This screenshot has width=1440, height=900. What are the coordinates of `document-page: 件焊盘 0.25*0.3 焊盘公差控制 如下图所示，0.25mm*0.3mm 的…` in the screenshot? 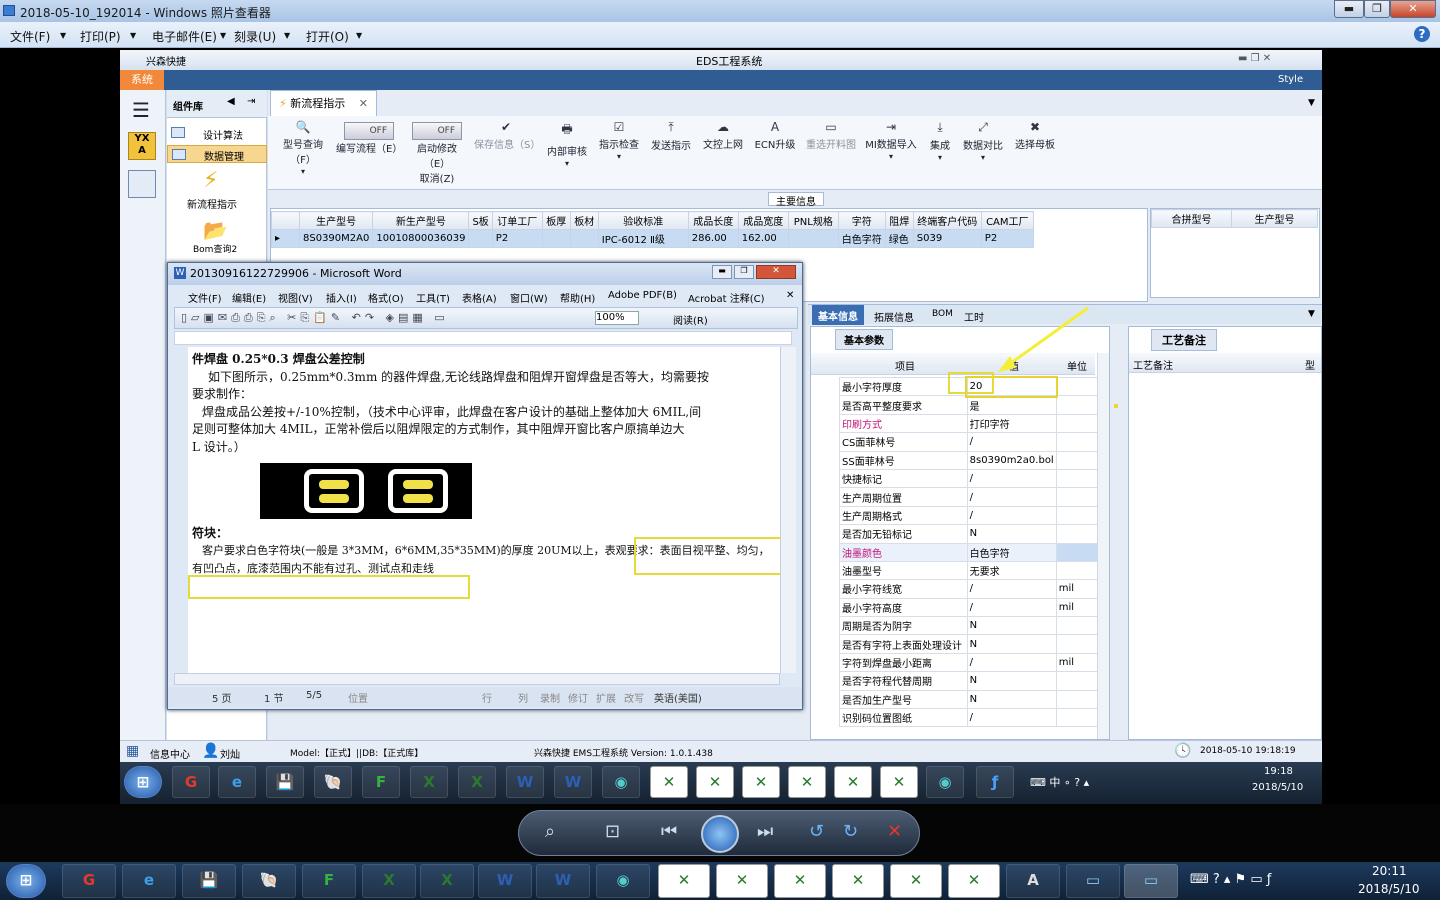 It's located at (486, 510).